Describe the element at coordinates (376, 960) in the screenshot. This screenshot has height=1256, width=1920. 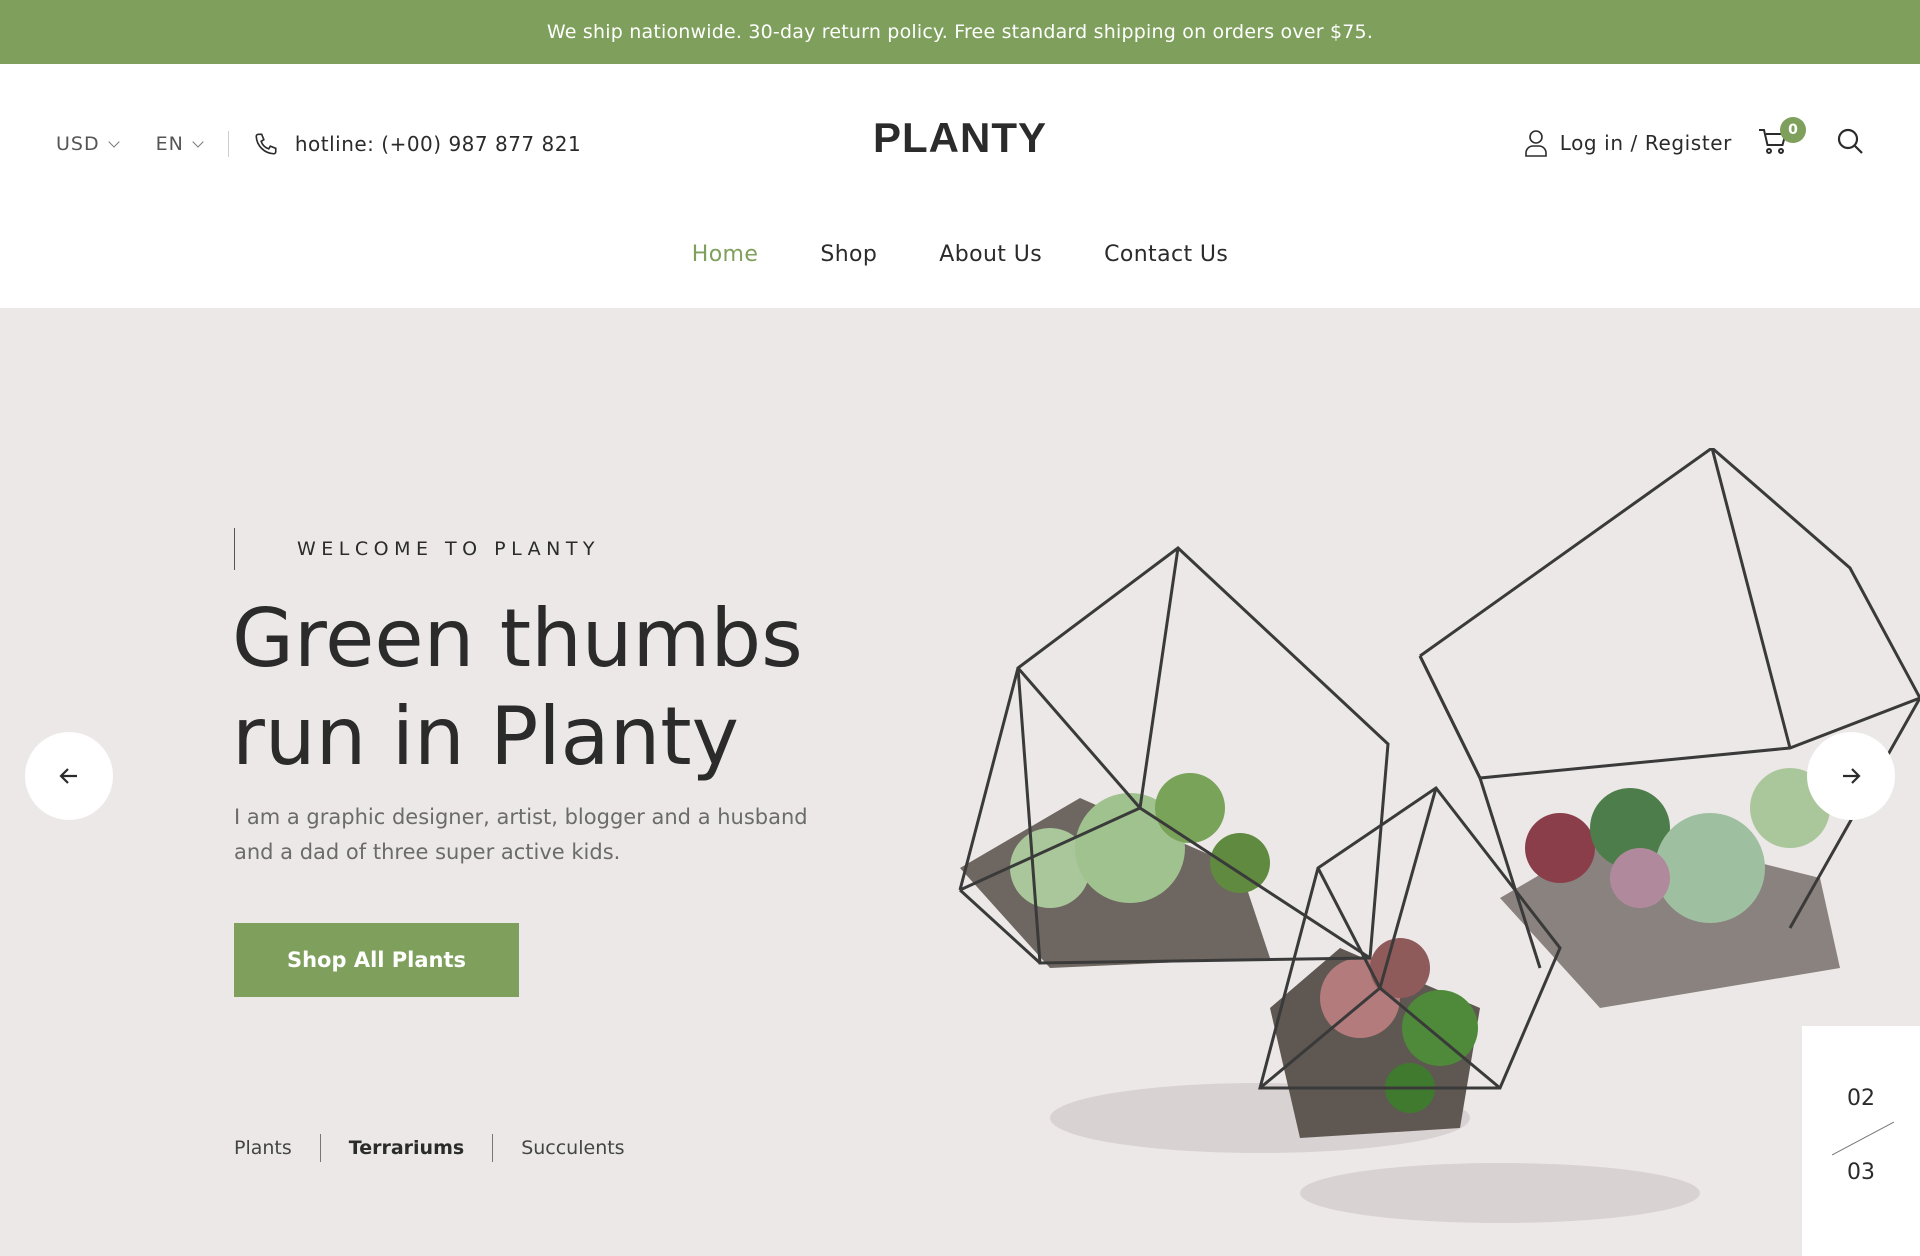
I see `shop-all-plants-button: Shop All Plants` at that location.